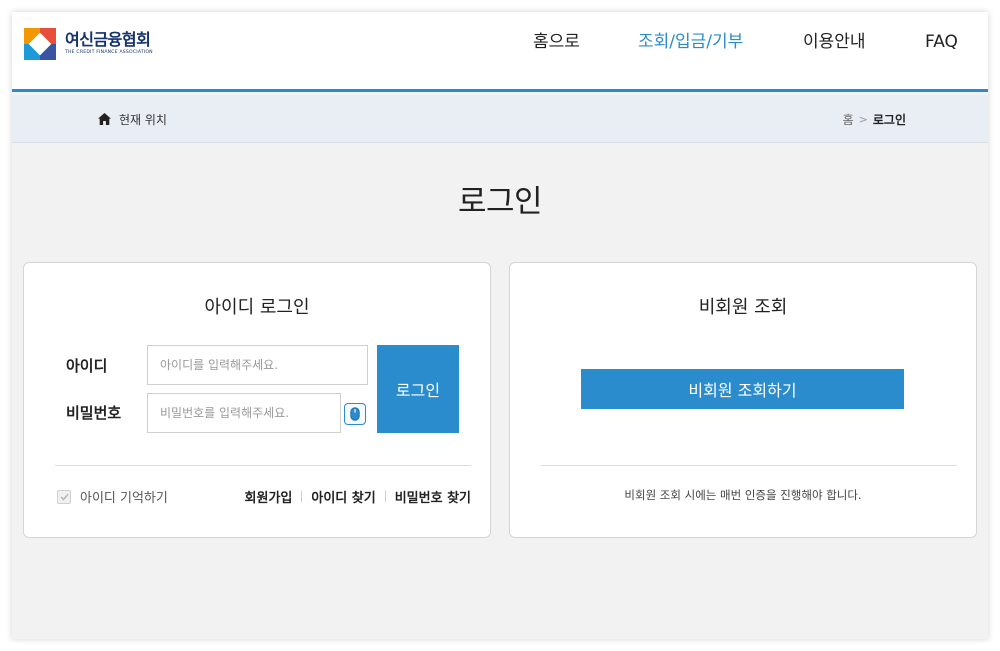  I want to click on remember-id: 아이디 기억하기, so click(112, 496).